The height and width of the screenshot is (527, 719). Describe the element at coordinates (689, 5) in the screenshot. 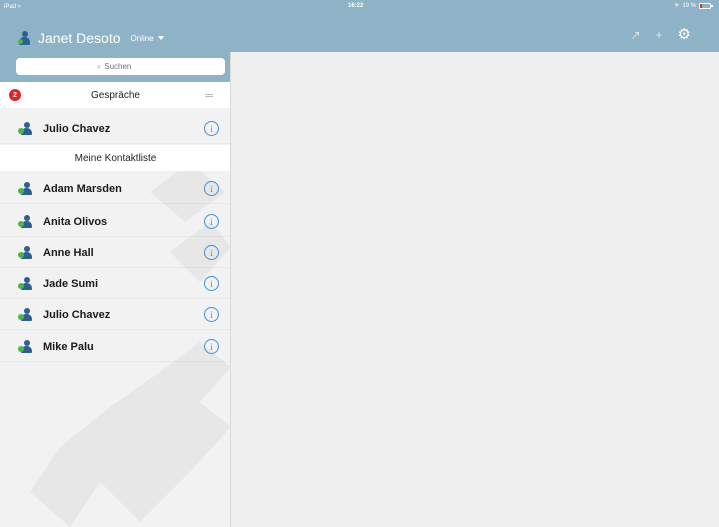

I see `battery-percent: 19 %` at that location.